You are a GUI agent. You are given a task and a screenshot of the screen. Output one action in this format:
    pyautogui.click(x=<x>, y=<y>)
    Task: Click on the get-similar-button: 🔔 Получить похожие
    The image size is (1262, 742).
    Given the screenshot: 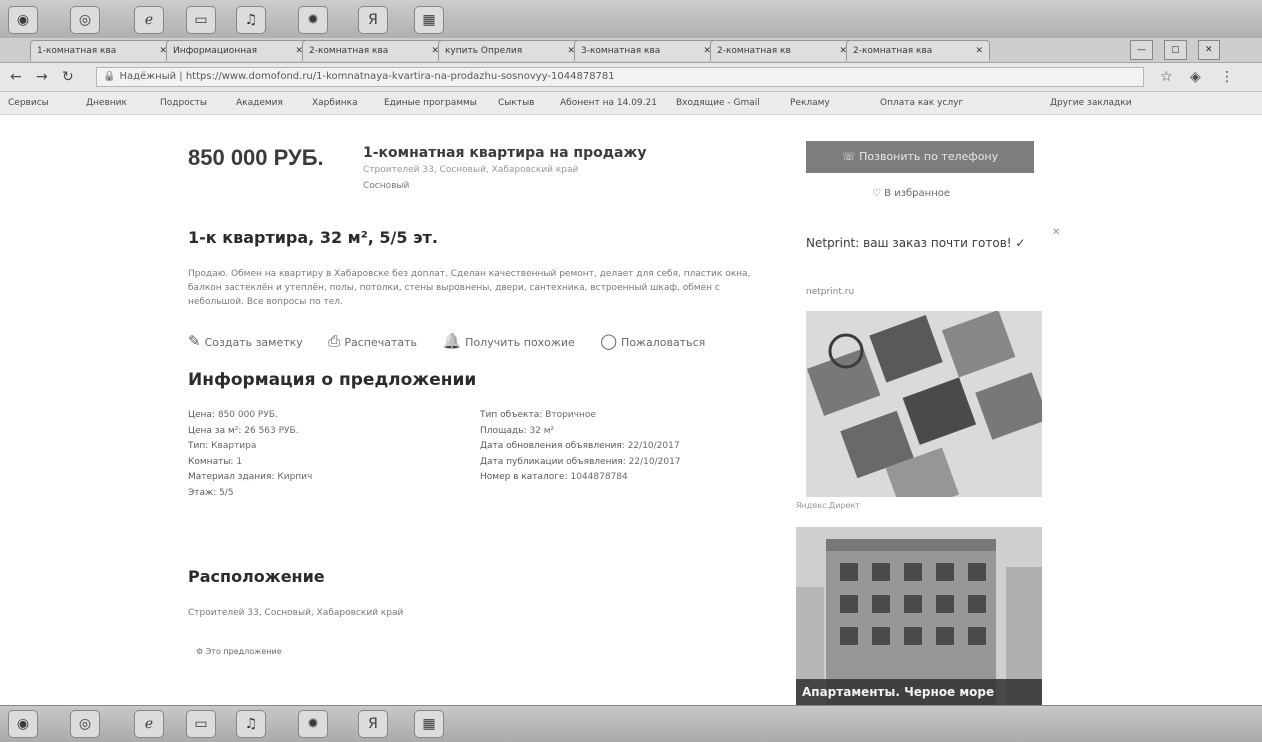 What is the action you would take?
    pyautogui.click(x=508, y=341)
    